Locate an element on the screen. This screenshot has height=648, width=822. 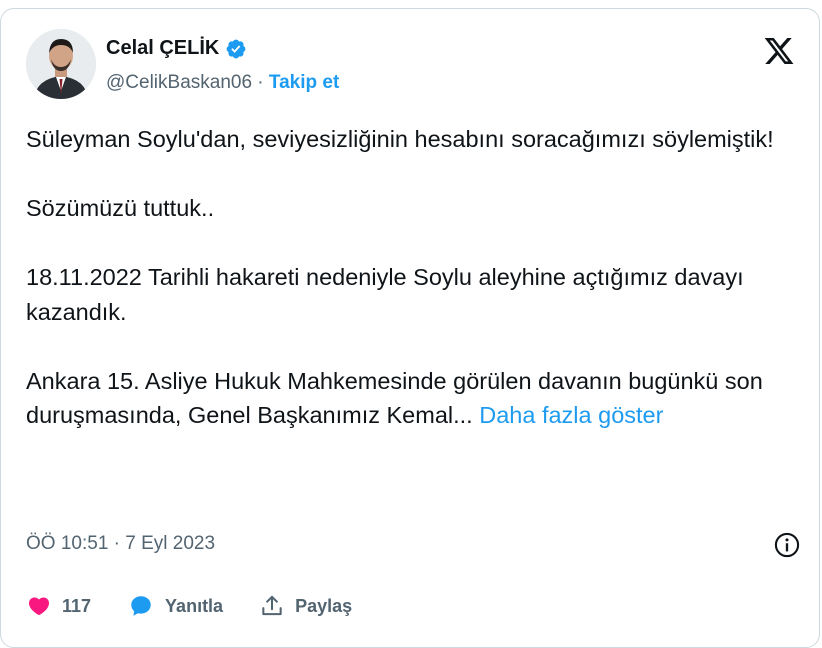
author-name-row: Celal ÇELİK is located at coordinates (176, 48).